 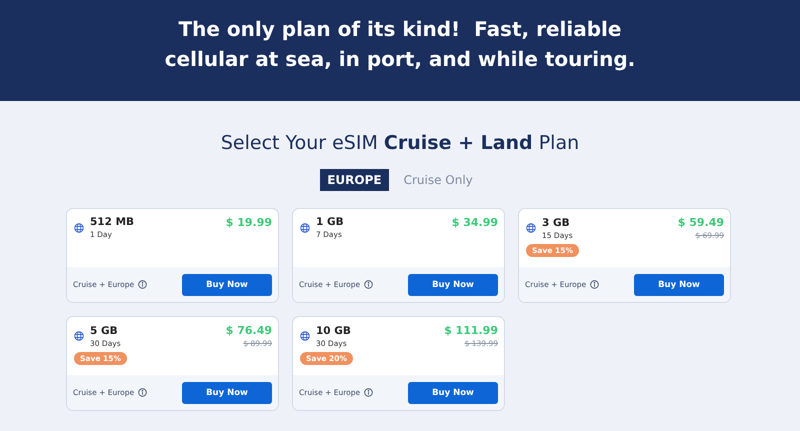 What do you see at coordinates (400, 59) in the screenshot?
I see `headline: cellular at sea, in port, and while touring.` at bounding box center [400, 59].